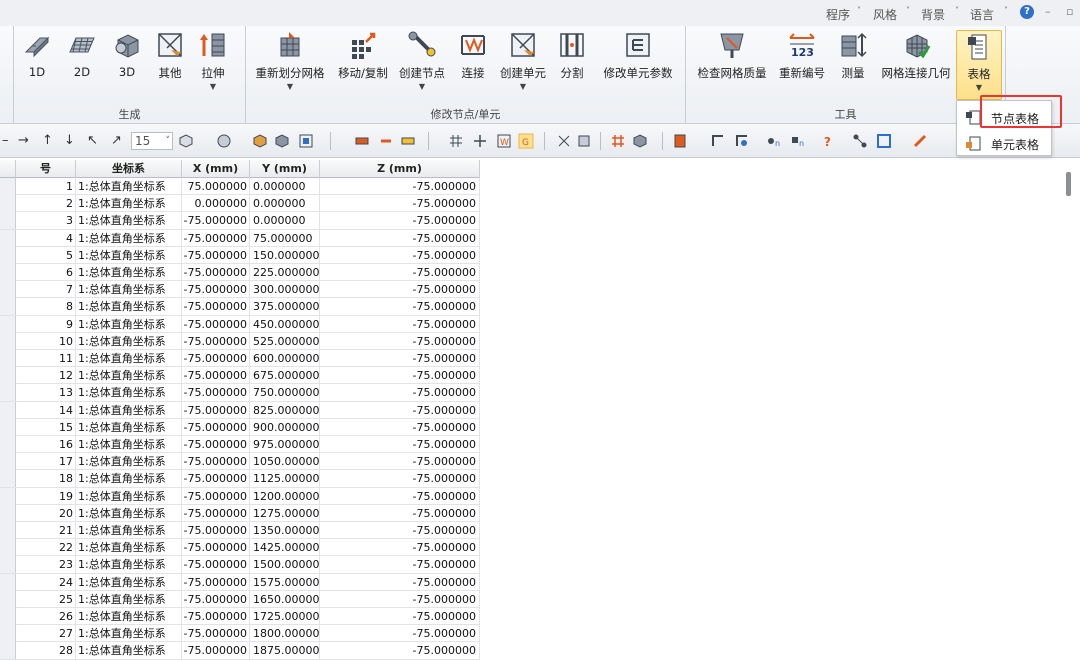 The image size is (1080, 661). What do you see at coordinates (224, 141) in the screenshot?
I see `render-mode-icon` at bounding box center [224, 141].